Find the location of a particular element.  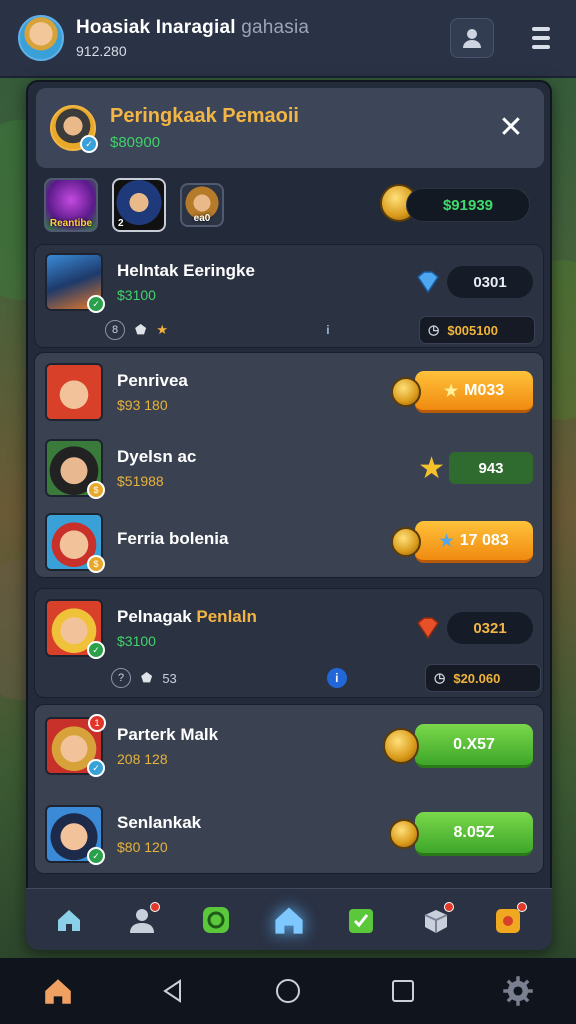

entry-name-accent: Penlaln is located at coordinates (226, 616).